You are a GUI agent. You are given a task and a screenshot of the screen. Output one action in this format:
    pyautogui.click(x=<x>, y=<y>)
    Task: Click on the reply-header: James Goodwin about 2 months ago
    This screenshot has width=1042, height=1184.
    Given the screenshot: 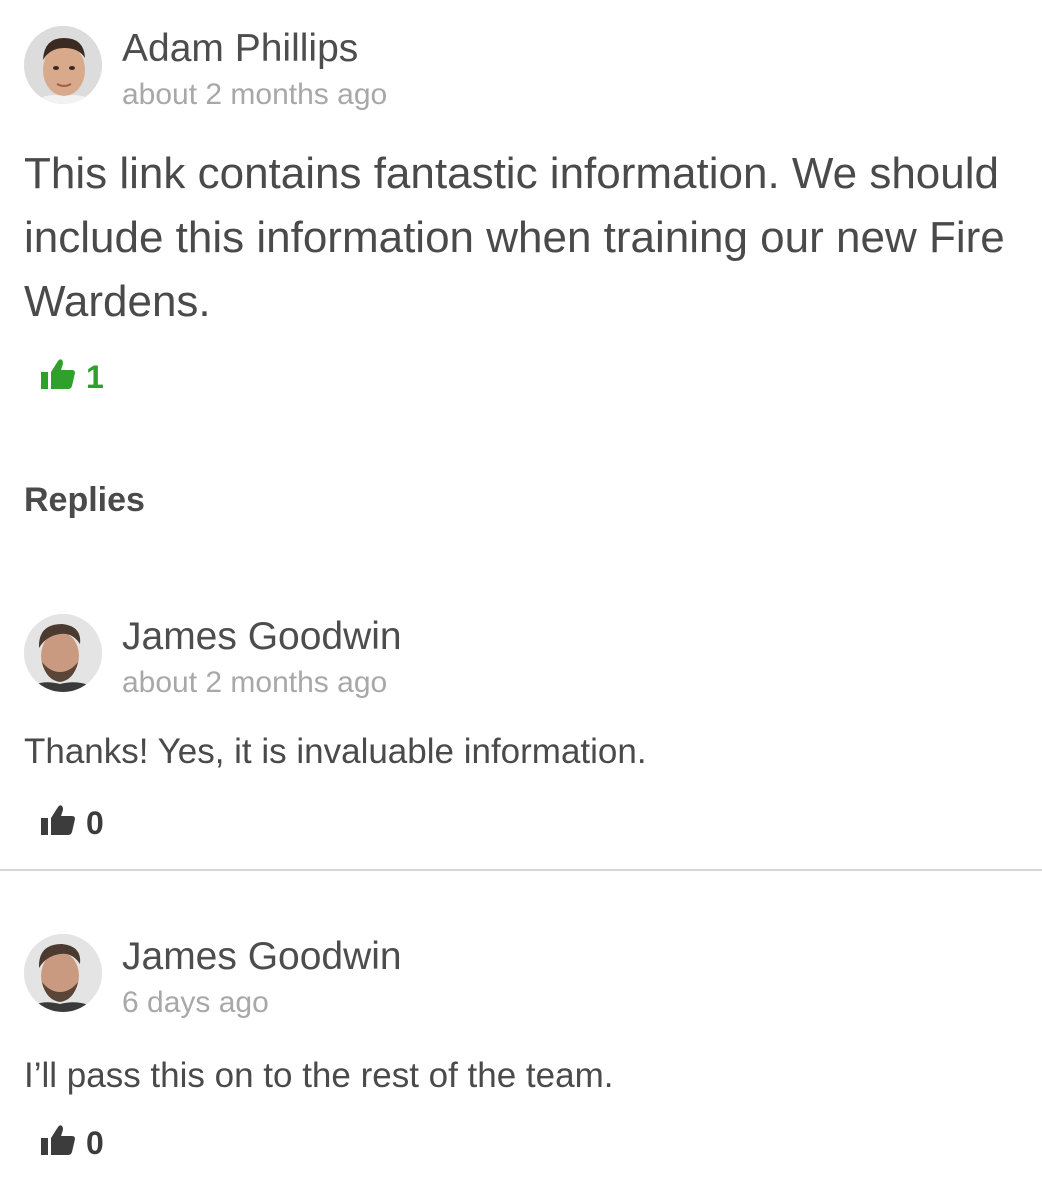 What is the action you would take?
    pyautogui.click(x=213, y=658)
    